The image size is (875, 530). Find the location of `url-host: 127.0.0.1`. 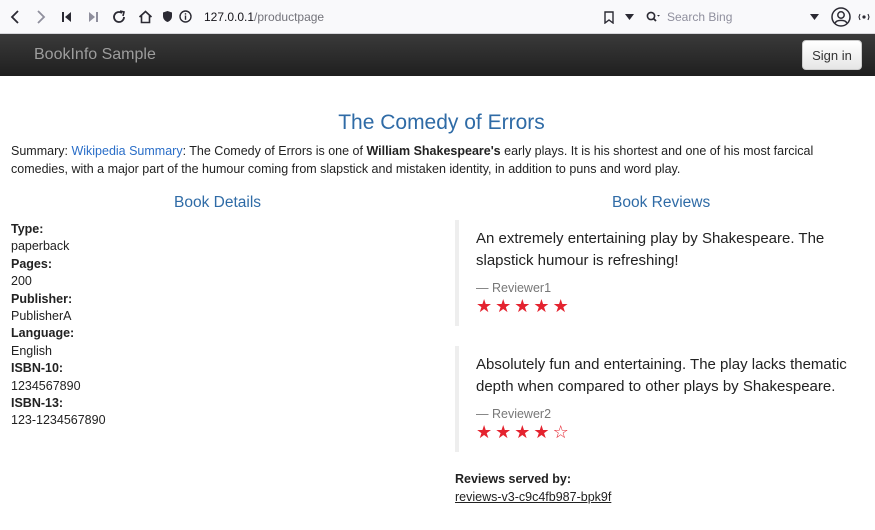

url-host: 127.0.0.1 is located at coordinates (229, 17).